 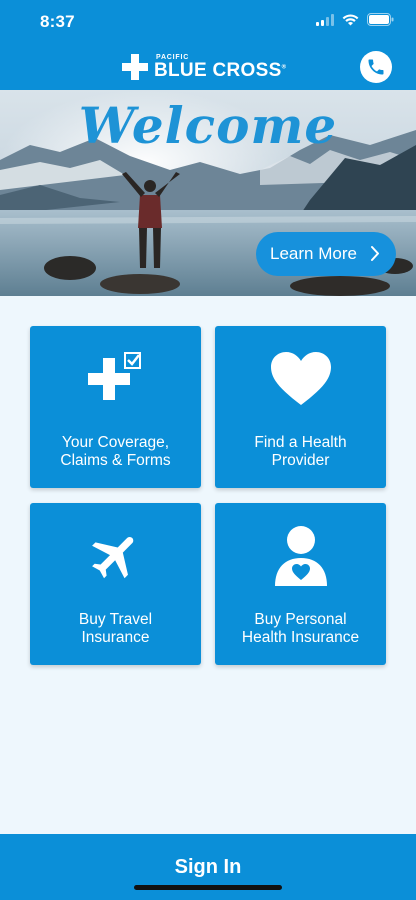 What do you see at coordinates (112, 558) in the screenshot?
I see `airplane-icon` at bounding box center [112, 558].